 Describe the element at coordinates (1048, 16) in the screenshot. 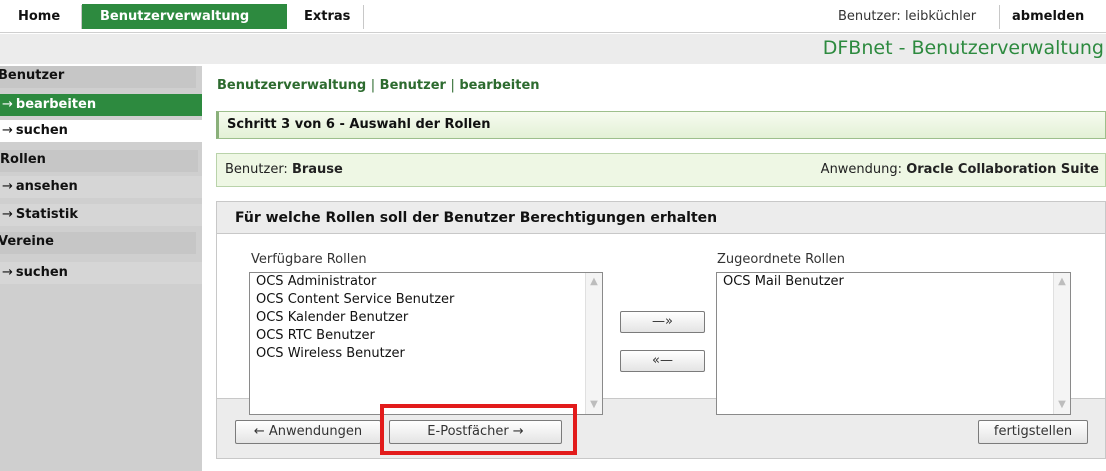

I see `logout-link: abmelden` at that location.